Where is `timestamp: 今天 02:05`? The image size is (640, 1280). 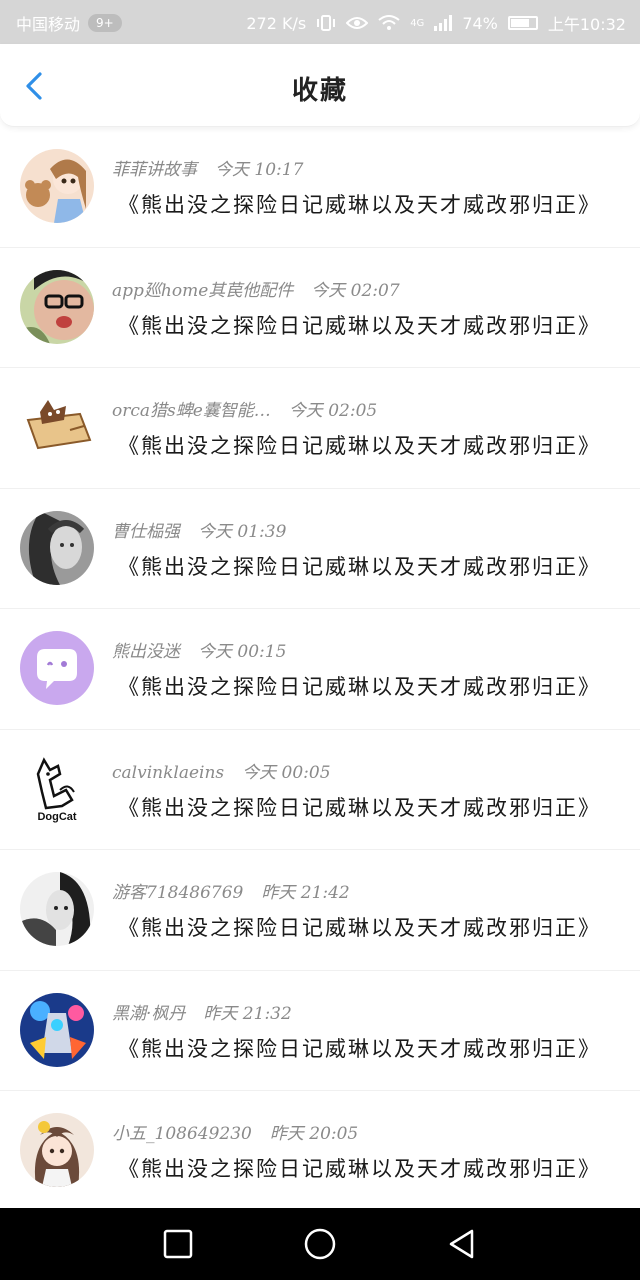 timestamp: 今天 02:05 is located at coordinates (333, 411).